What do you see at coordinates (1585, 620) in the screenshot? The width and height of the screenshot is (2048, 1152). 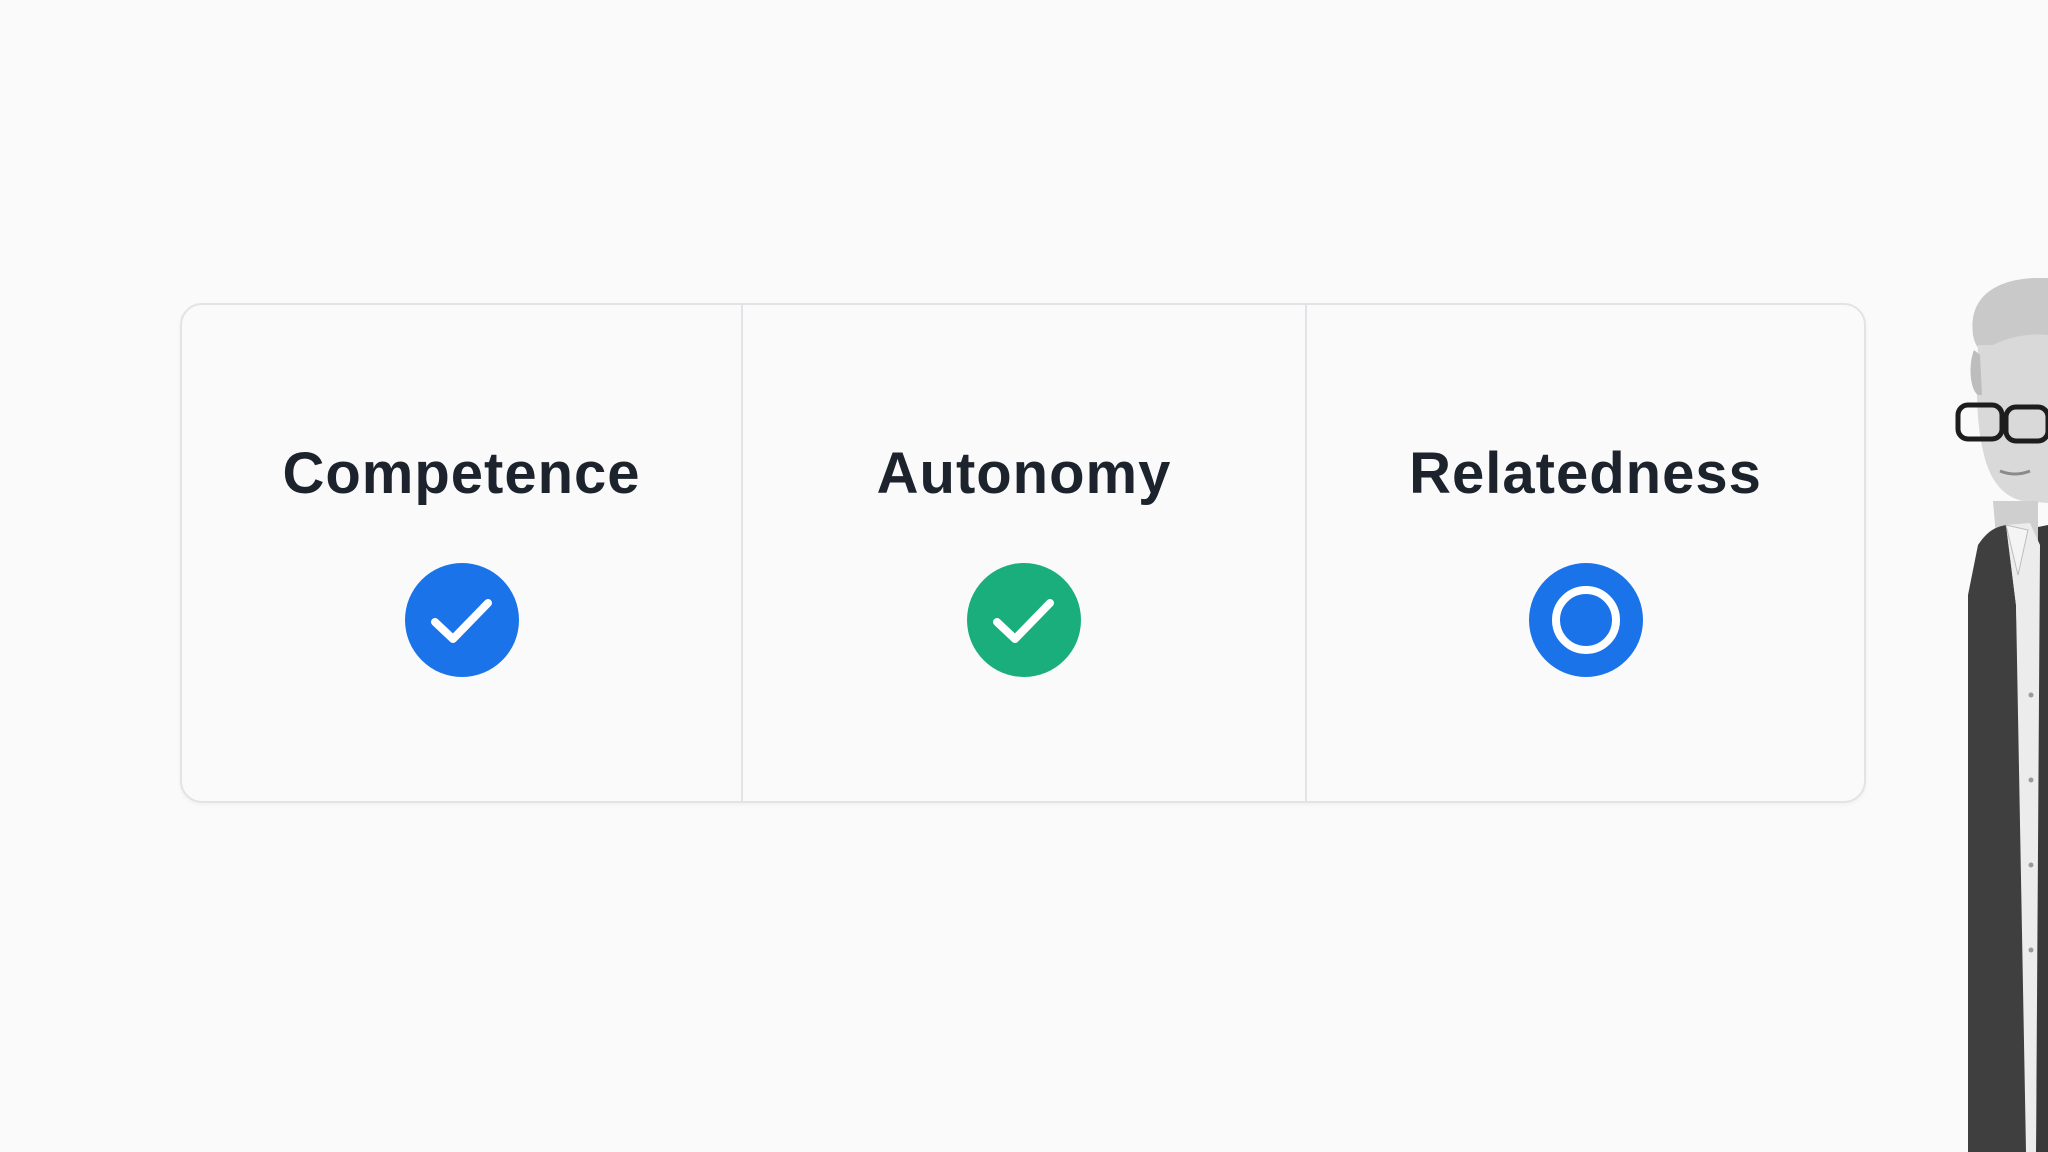 I see `ring-circle-icon` at bounding box center [1585, 620].